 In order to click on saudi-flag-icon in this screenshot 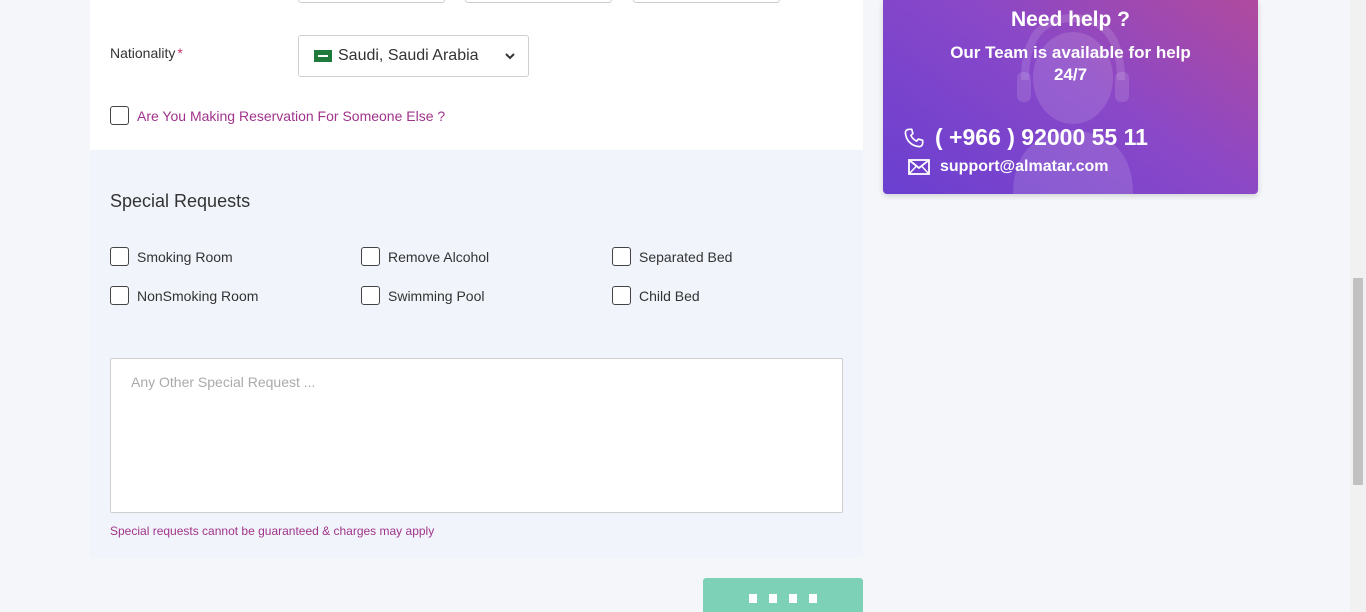, I will do `click(323, 56)`.